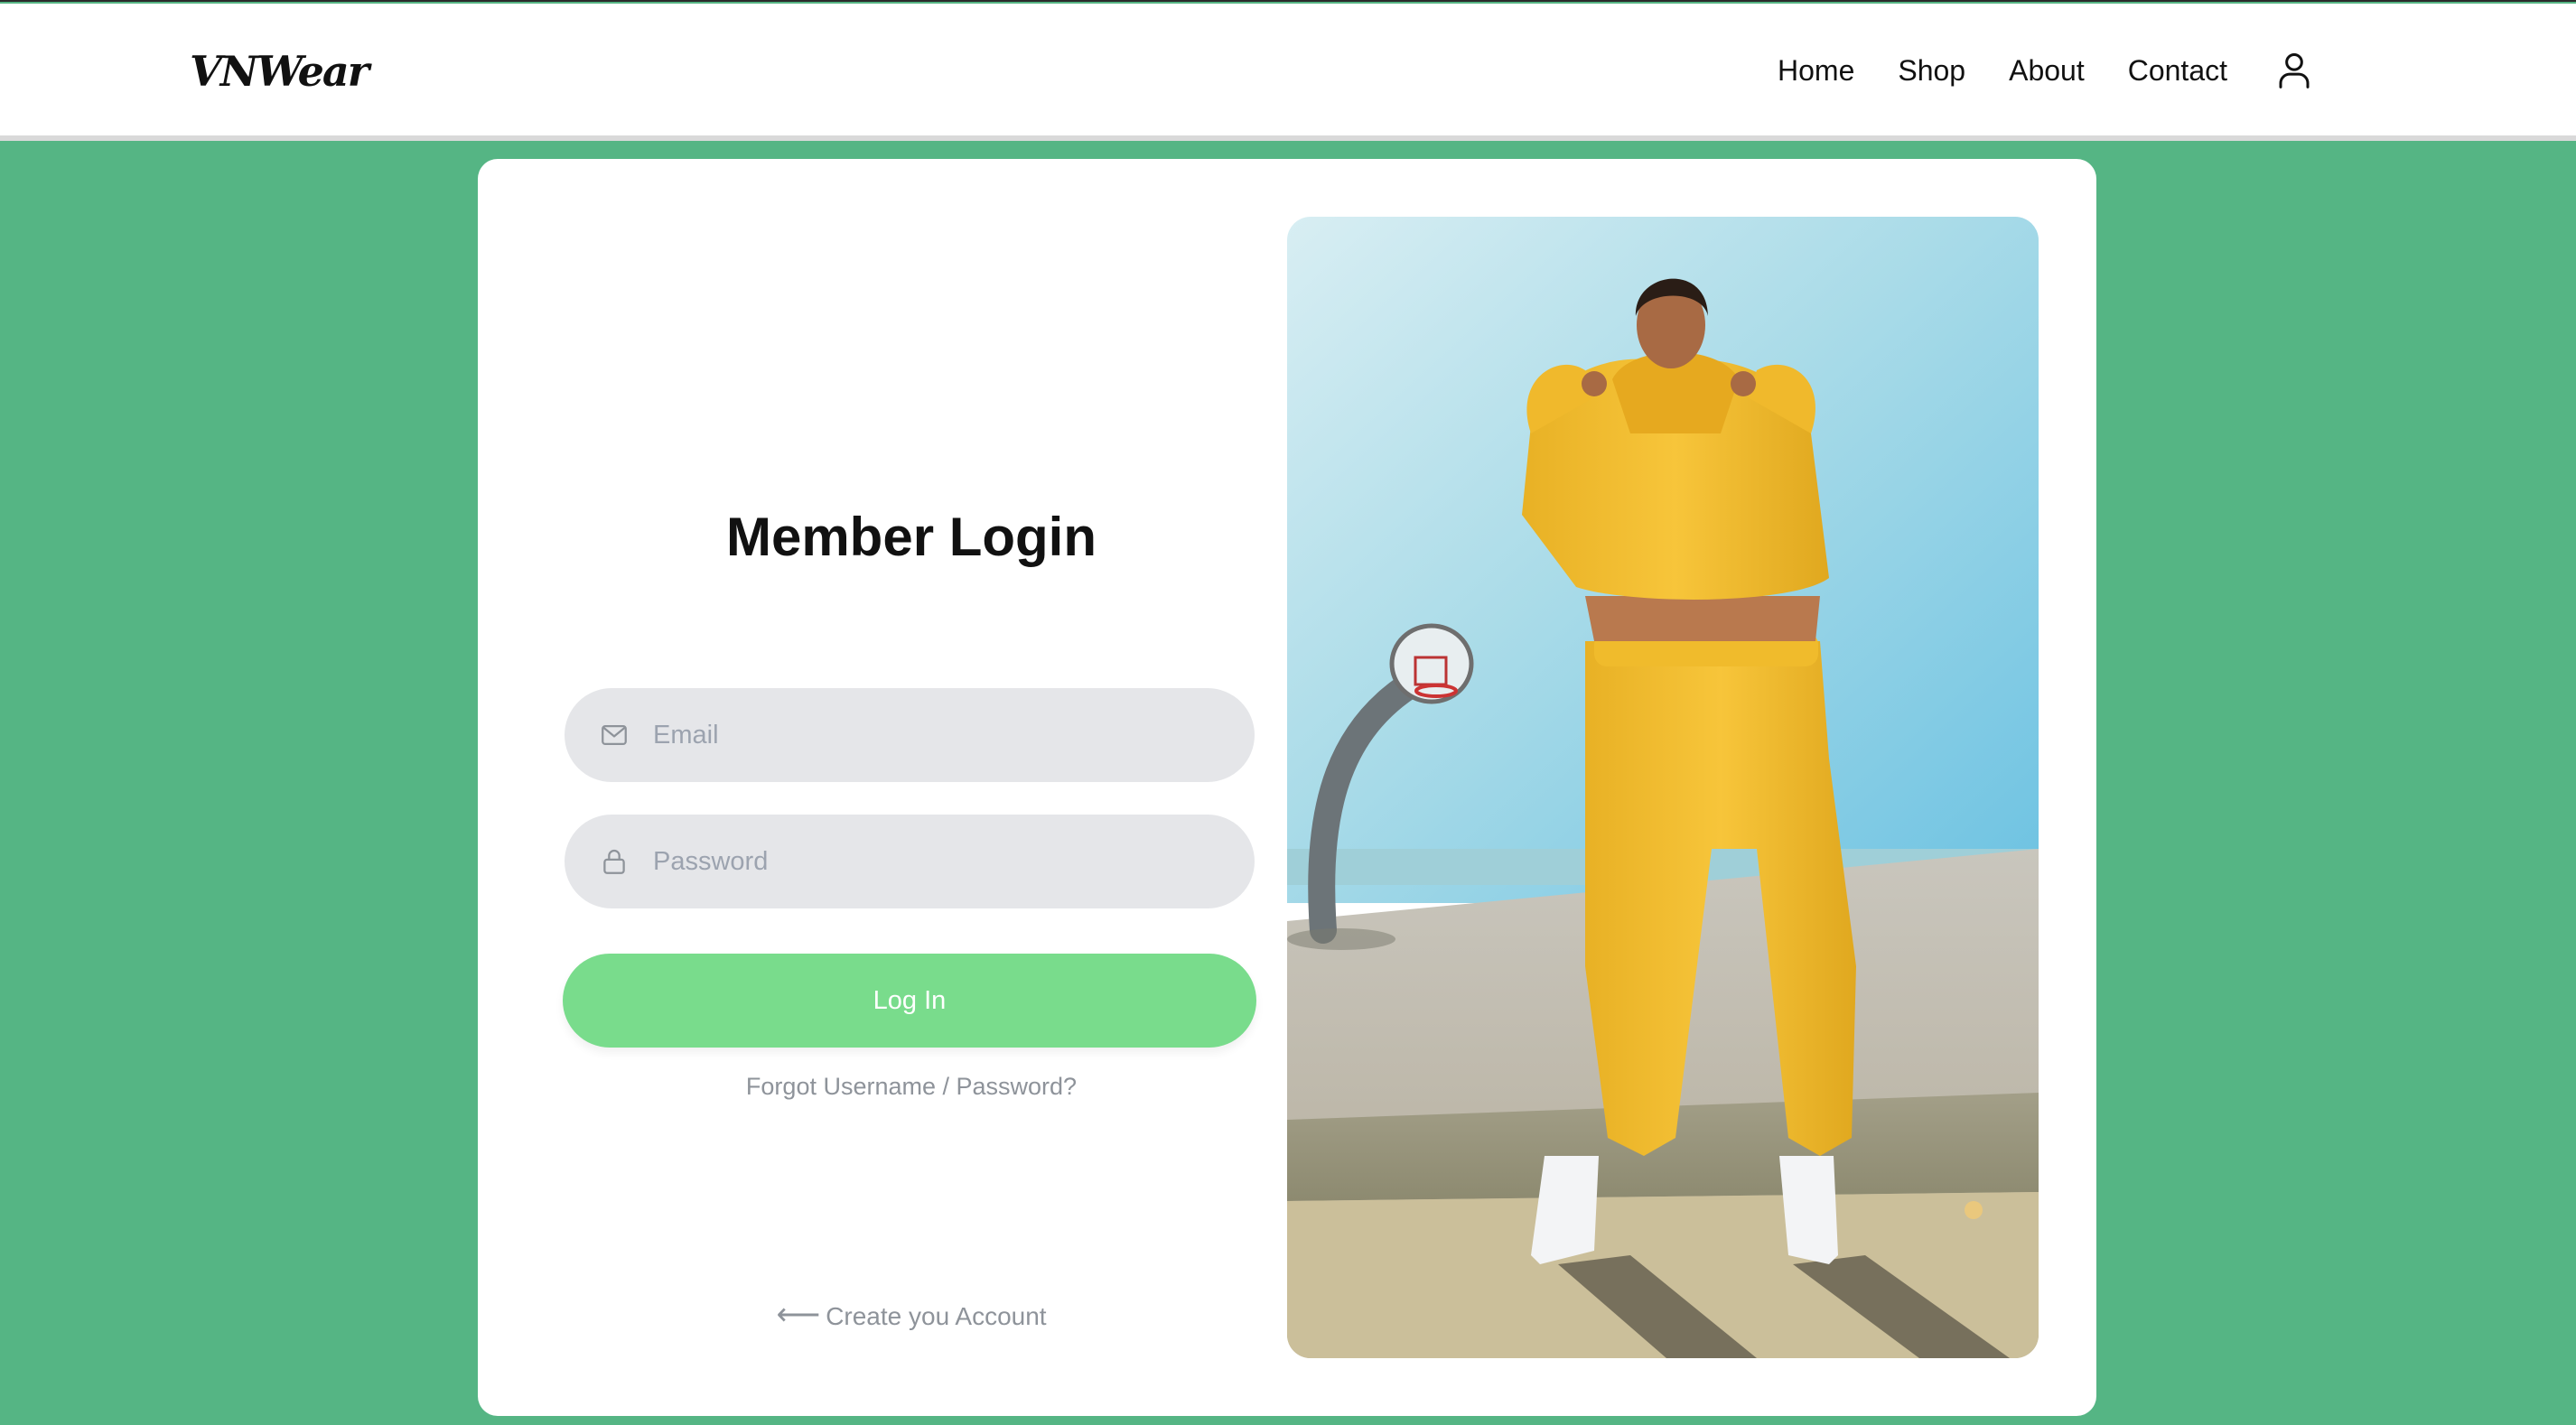 The width and height of the screenshot is (2576, 1425). I want to click on main-nav: Home Shop About Contact, so click(2023, 70).